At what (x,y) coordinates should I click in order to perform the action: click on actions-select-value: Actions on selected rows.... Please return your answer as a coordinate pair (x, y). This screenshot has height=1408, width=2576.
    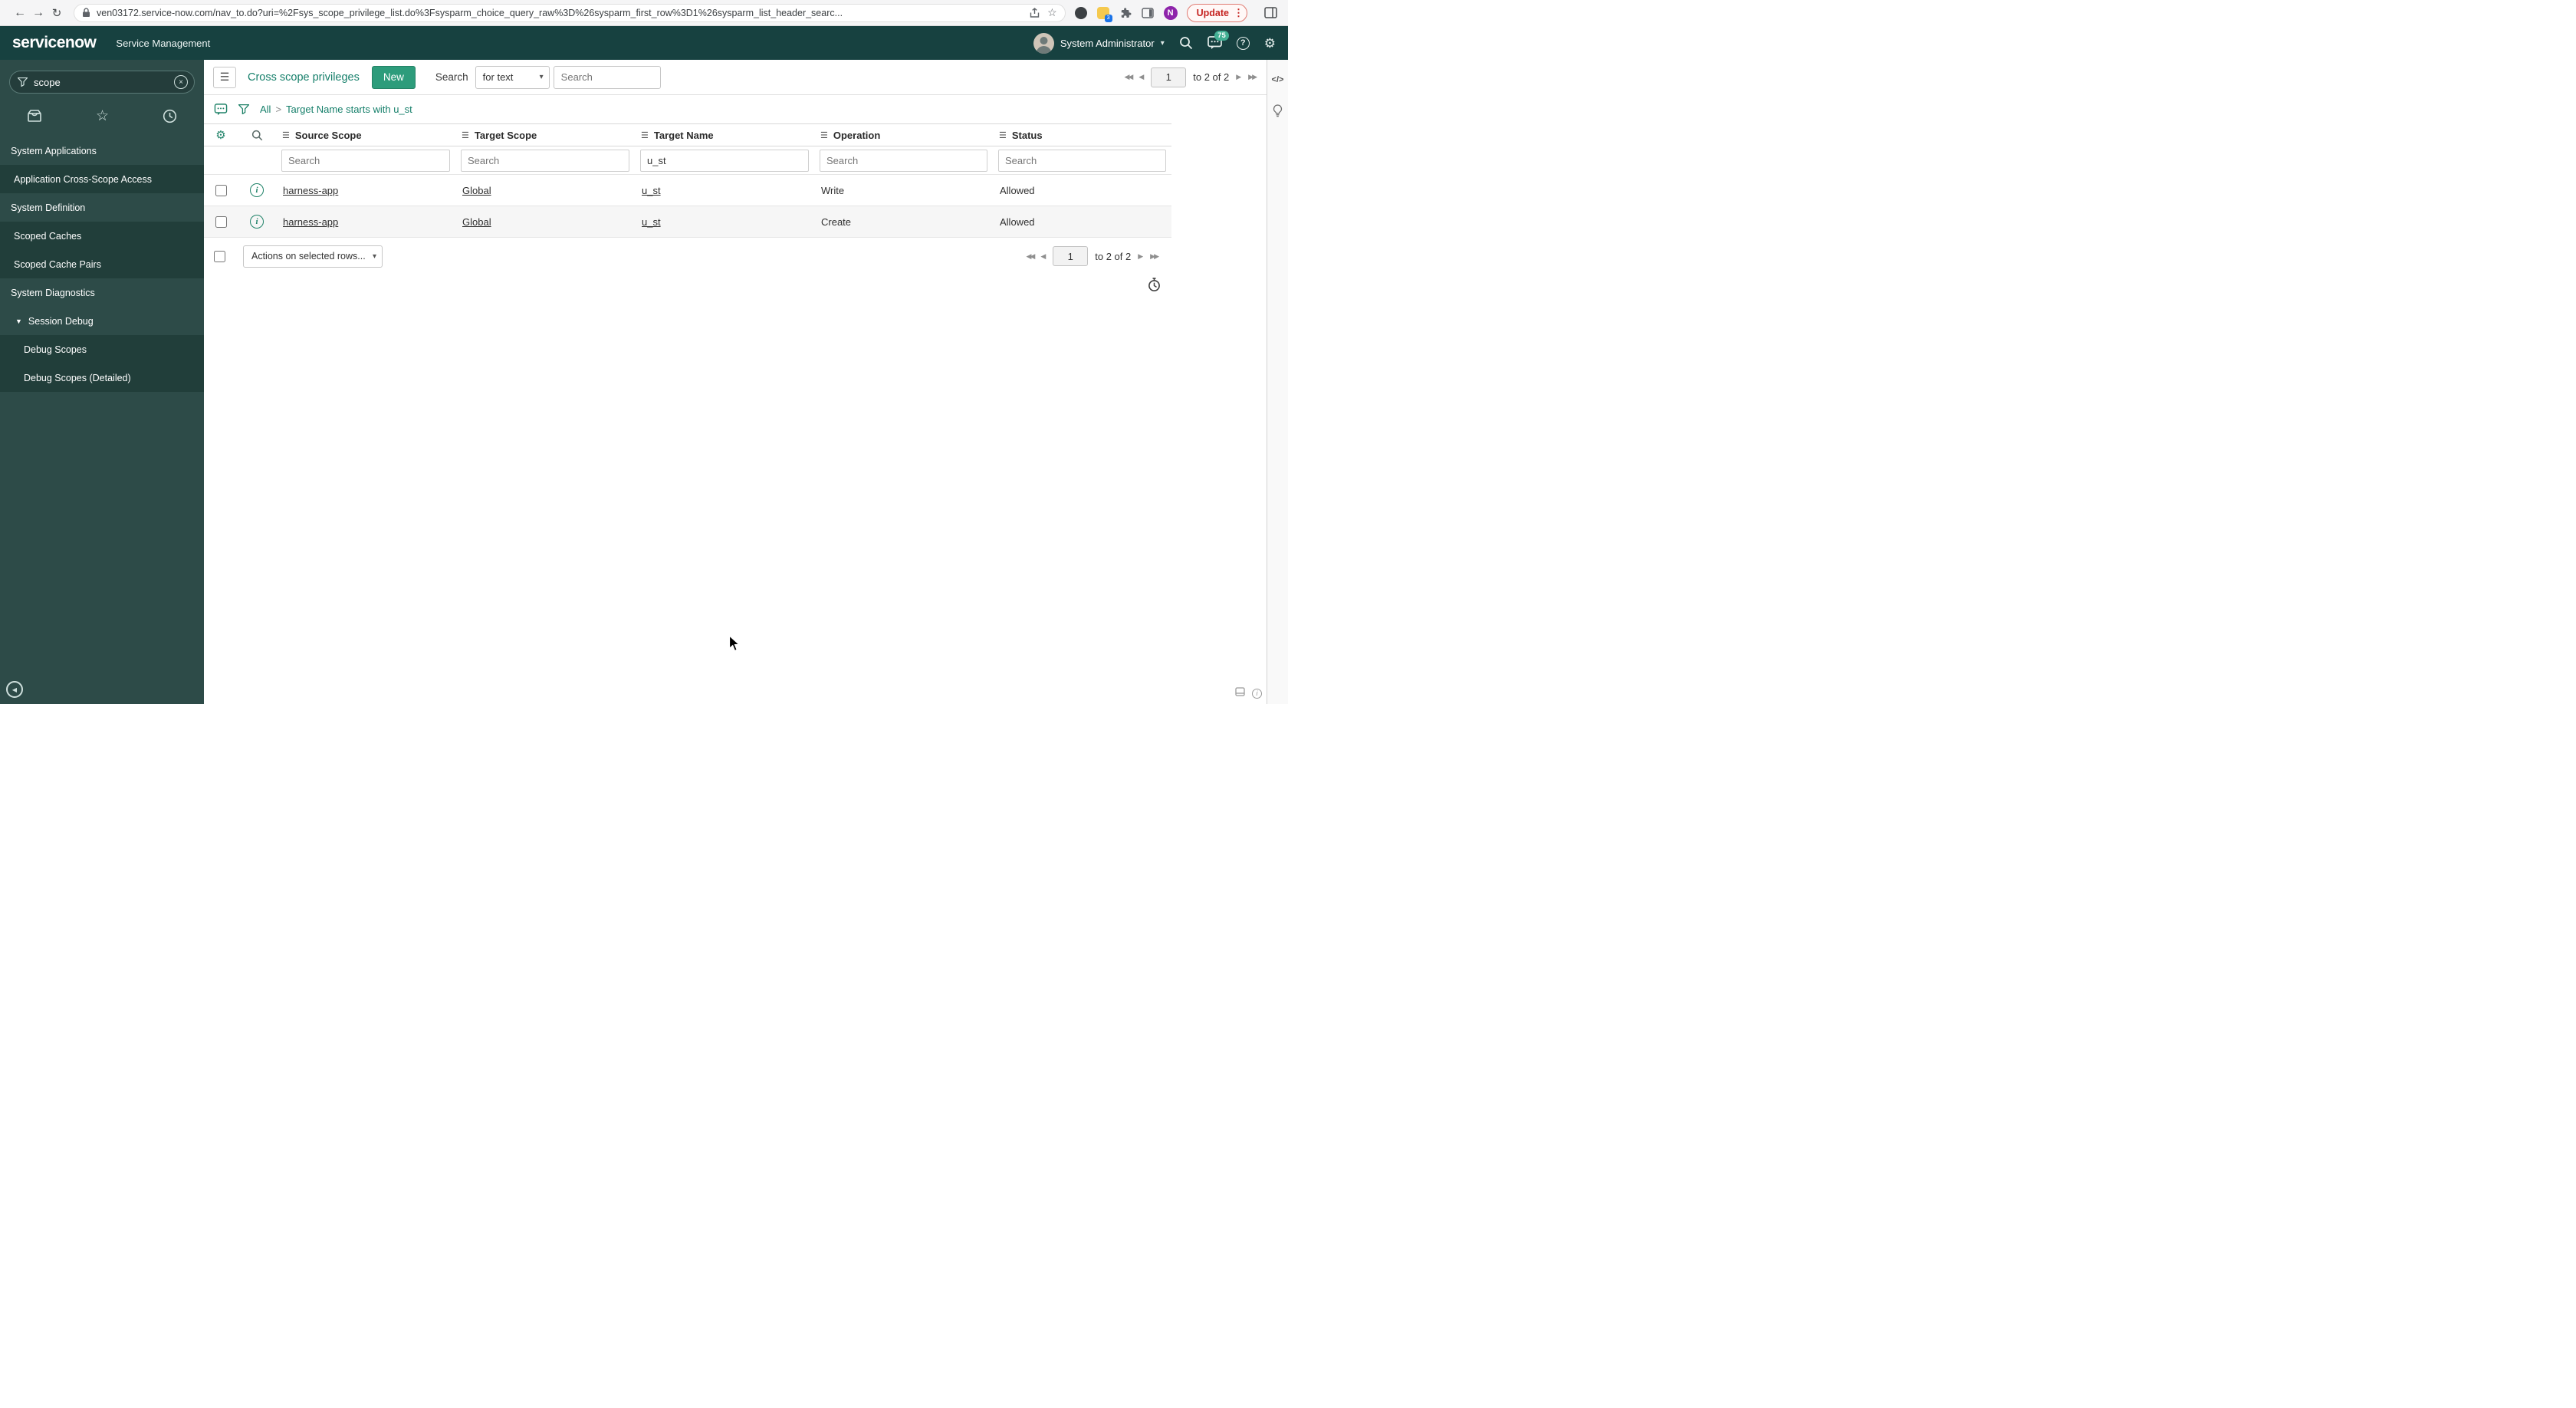
    Looking at the image, I should click on (308, 256).